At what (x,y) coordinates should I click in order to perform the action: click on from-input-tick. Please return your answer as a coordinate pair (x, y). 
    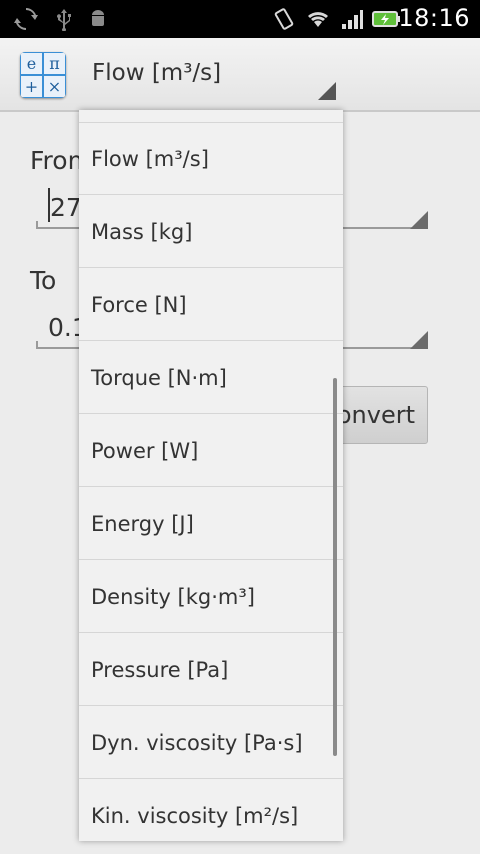
    Looking at the image, I should click on (37, 225).